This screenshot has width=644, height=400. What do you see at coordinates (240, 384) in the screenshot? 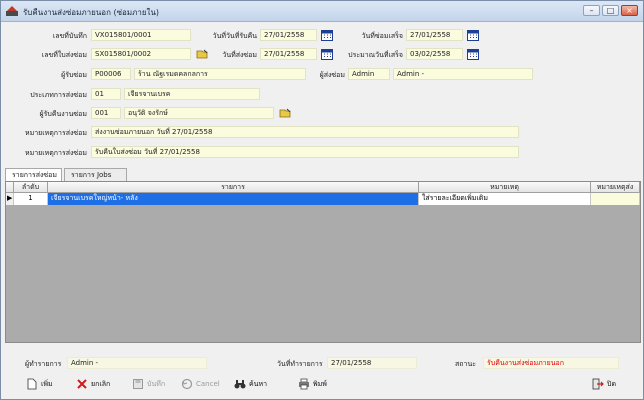
I see `binoculars-icon` at bounding box center [240, 384].